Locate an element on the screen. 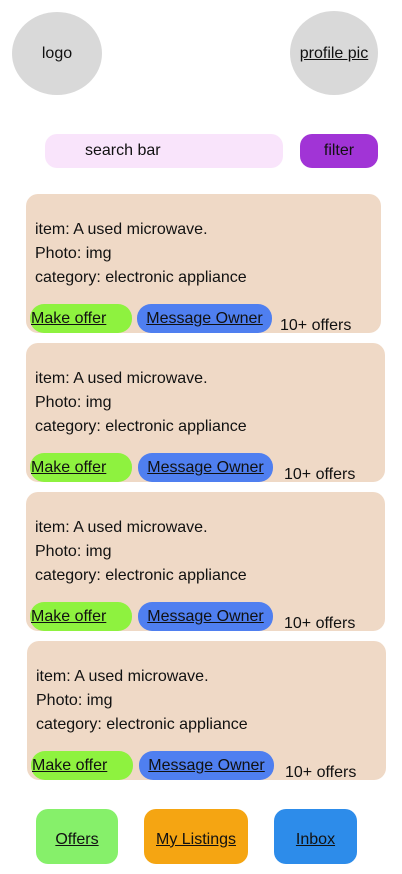 This screenshot has height=874, width=402. profile-pic: profile pic is located at coordinates (334, 53).